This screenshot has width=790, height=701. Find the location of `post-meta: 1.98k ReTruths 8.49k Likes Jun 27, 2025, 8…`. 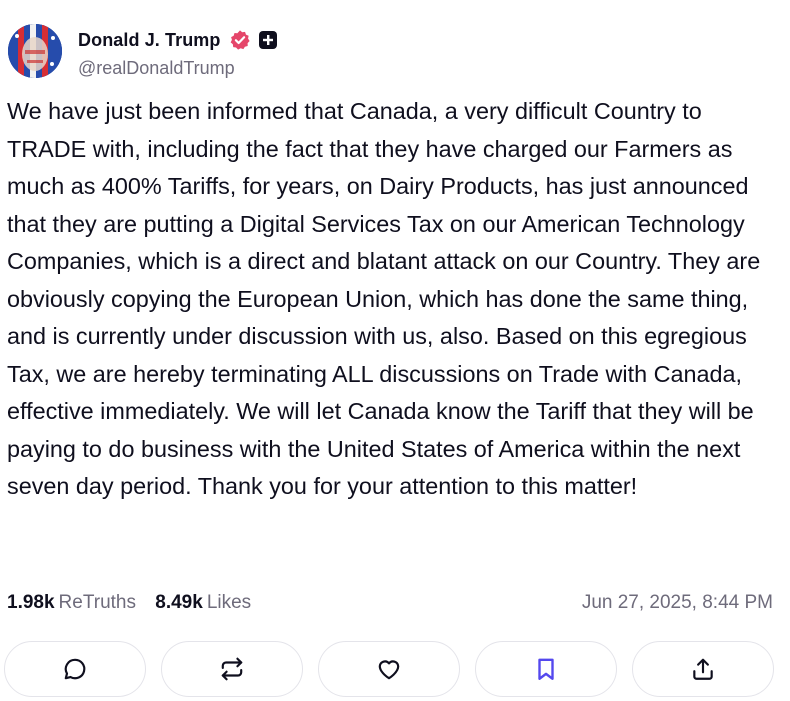

post-meta: 1.98k ReTruths 8.49k Likes Jun 27, 2025, 8… is located at coordinates (390, 606).